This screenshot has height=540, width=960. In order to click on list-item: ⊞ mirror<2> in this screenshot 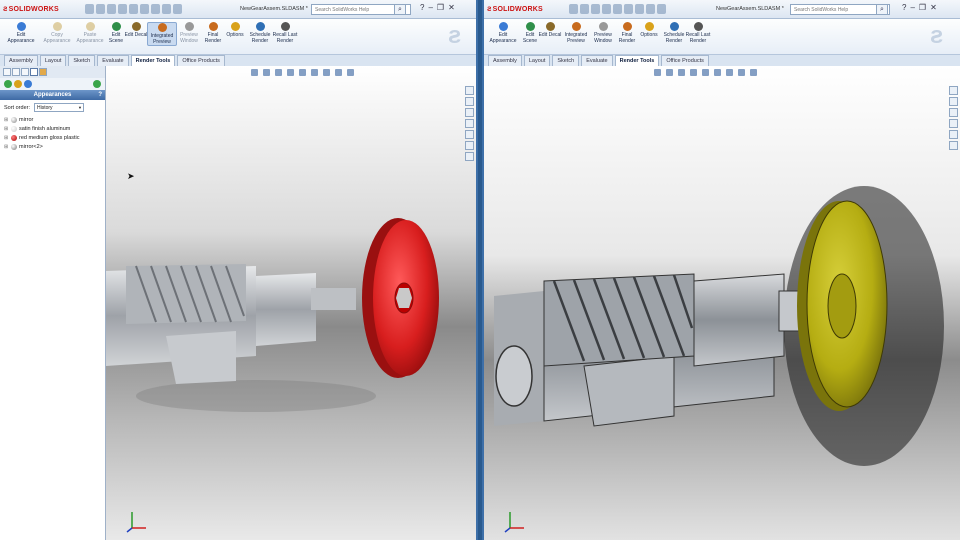, I will do `click(52, 146)`.